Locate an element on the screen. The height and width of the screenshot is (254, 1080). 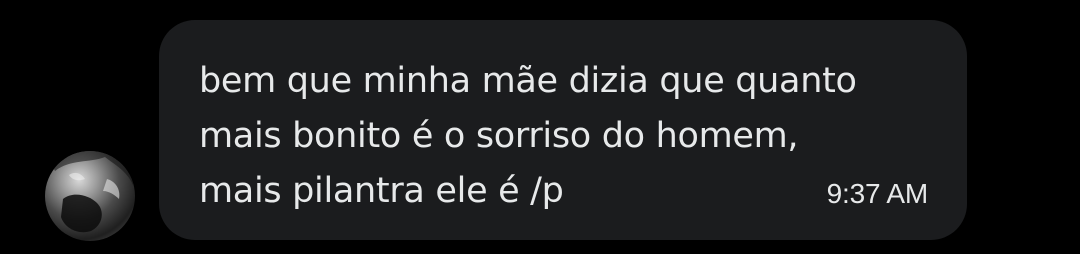
sender-avatar is located at coordinates (90, 196).